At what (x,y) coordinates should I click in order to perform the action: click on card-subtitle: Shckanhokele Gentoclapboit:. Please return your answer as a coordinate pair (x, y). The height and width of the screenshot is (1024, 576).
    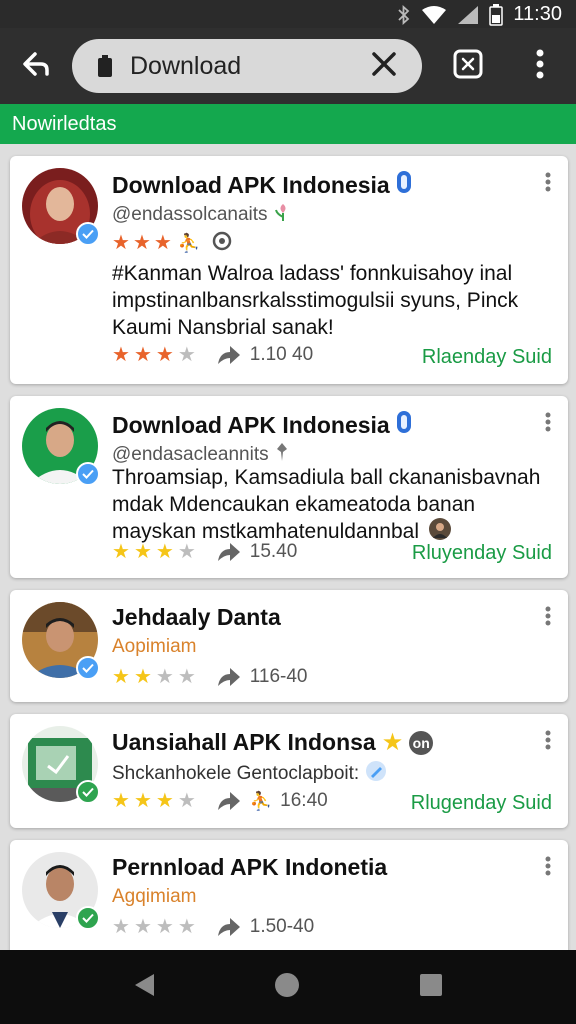
    Looking at the image, I should click on (249, 774).